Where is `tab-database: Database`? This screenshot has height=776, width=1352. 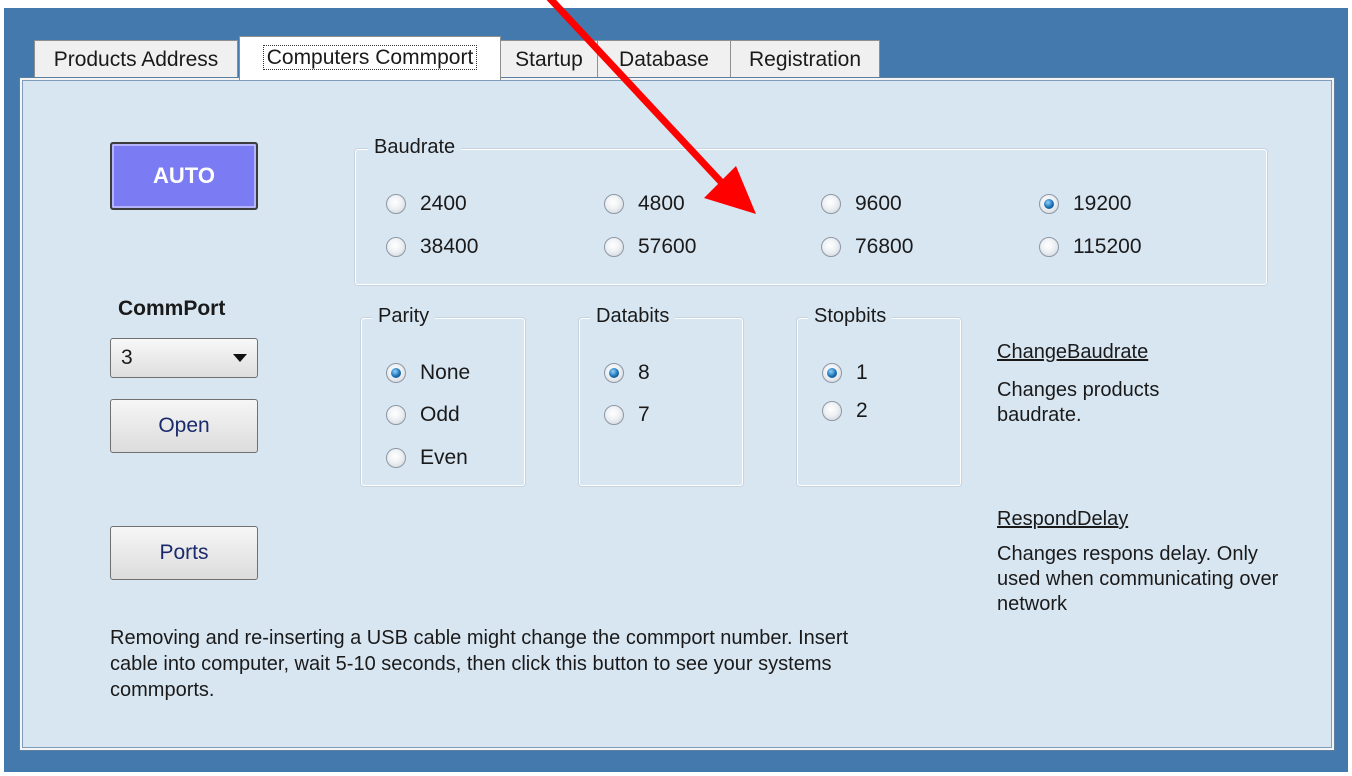
tab-database: Database is located at coordinates (664, 59).